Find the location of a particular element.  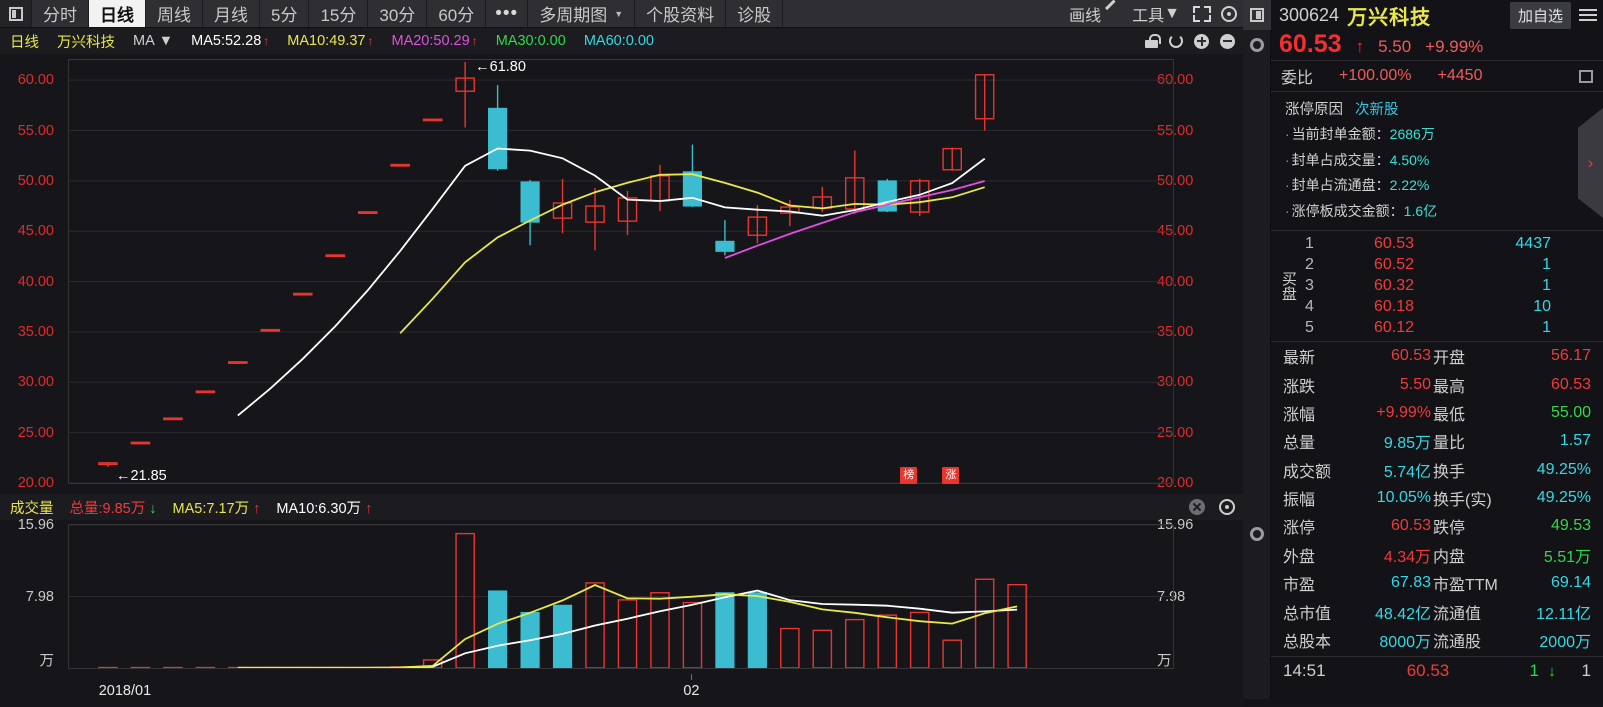

ob-price-2: 60.32 is located at coordinates (1394, 285).